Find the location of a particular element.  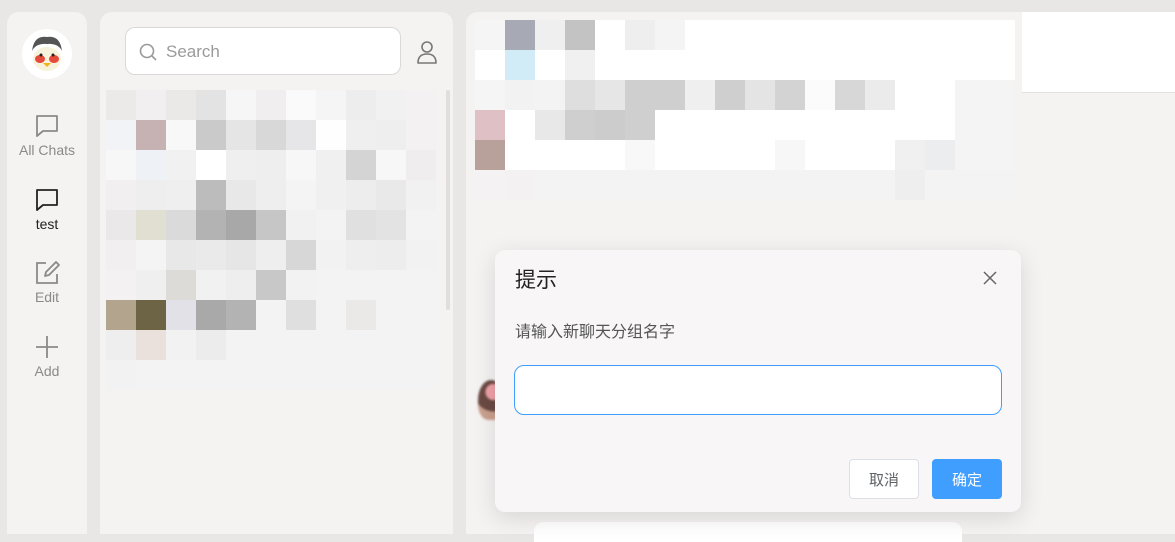

sidebar-item-edit: Edit is located at coordinates (47, 282).